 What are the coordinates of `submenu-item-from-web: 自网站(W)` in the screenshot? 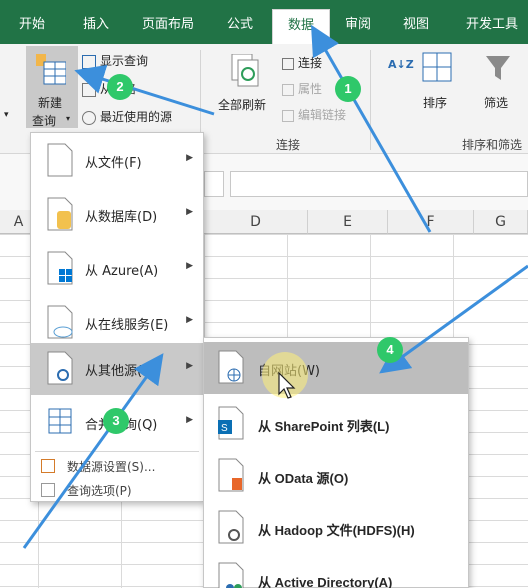 It's located at (336, 368).